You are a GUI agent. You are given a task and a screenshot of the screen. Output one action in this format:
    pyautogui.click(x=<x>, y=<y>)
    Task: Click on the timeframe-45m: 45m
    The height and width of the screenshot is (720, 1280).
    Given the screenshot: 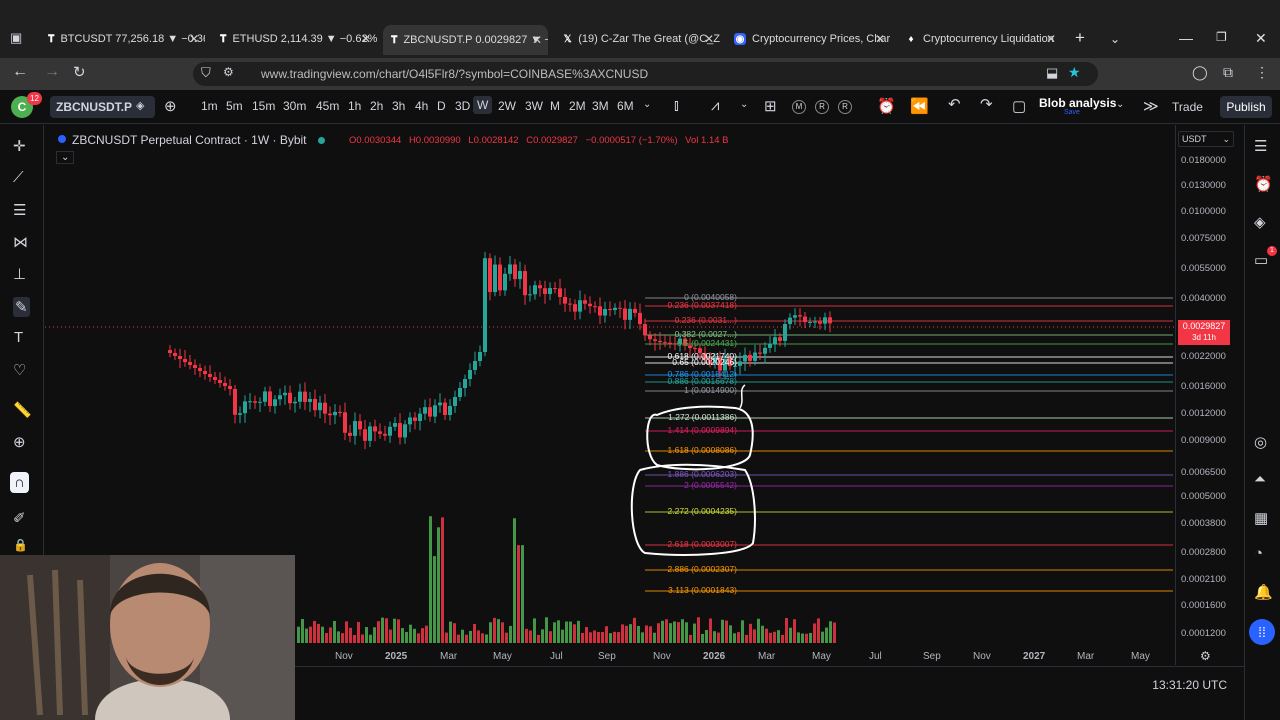 What is the action you would take?
    pyautogui.click(x=327, y=106)
    